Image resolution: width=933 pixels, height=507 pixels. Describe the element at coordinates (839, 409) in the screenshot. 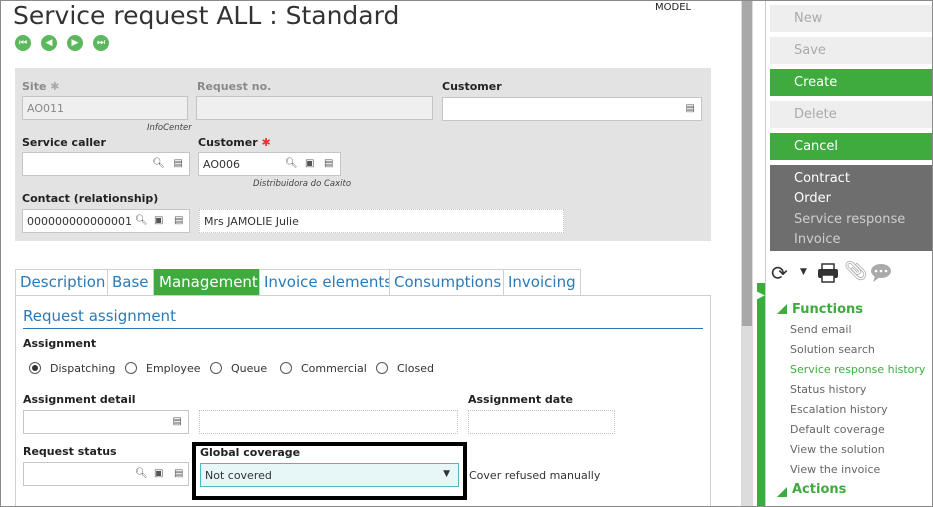

I see `function-escalation-history: Escalation history` at that location.